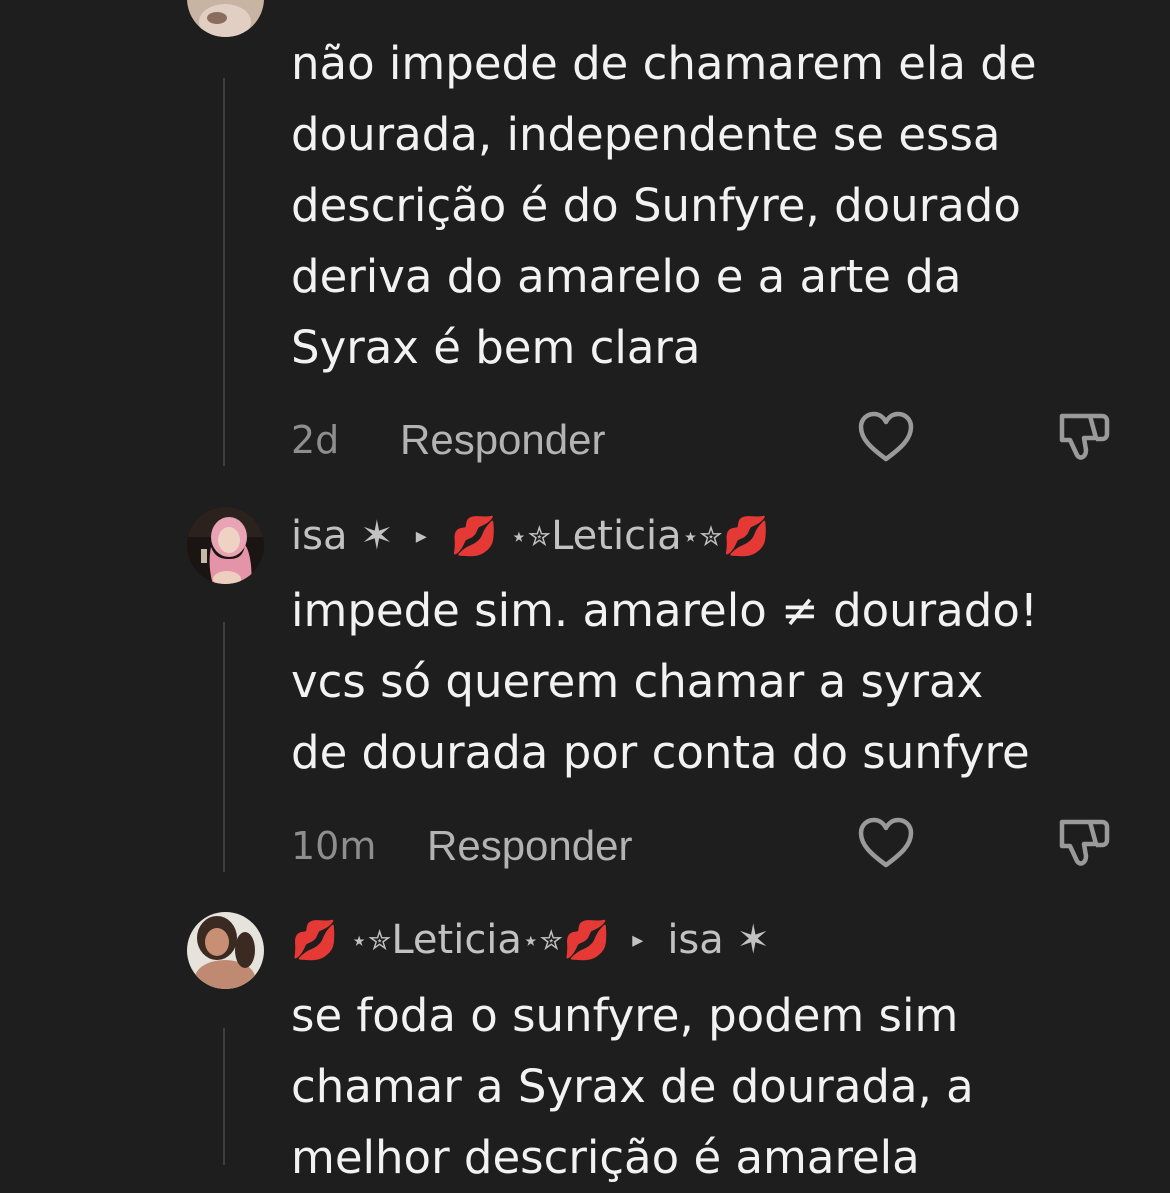 The image size is (1170, 1193). I want to click on comment-text-line: descrição é do Sunfyre, dourado, so click(656, 205).